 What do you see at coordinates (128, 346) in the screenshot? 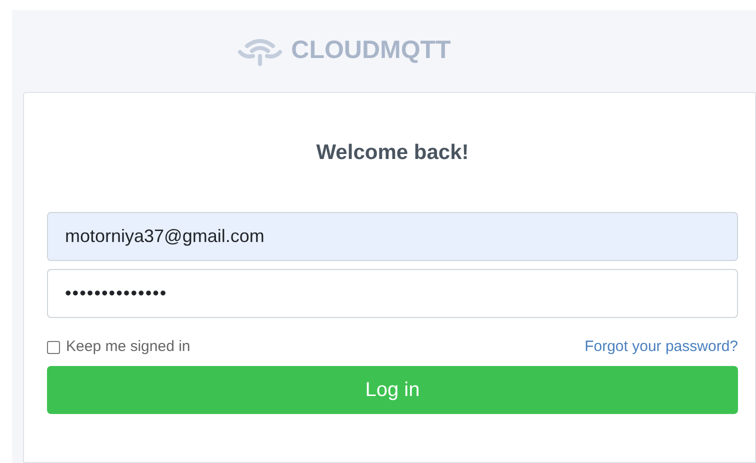
I see `checkbox-label: Keep me signed in` at bounding box center [128, 346].